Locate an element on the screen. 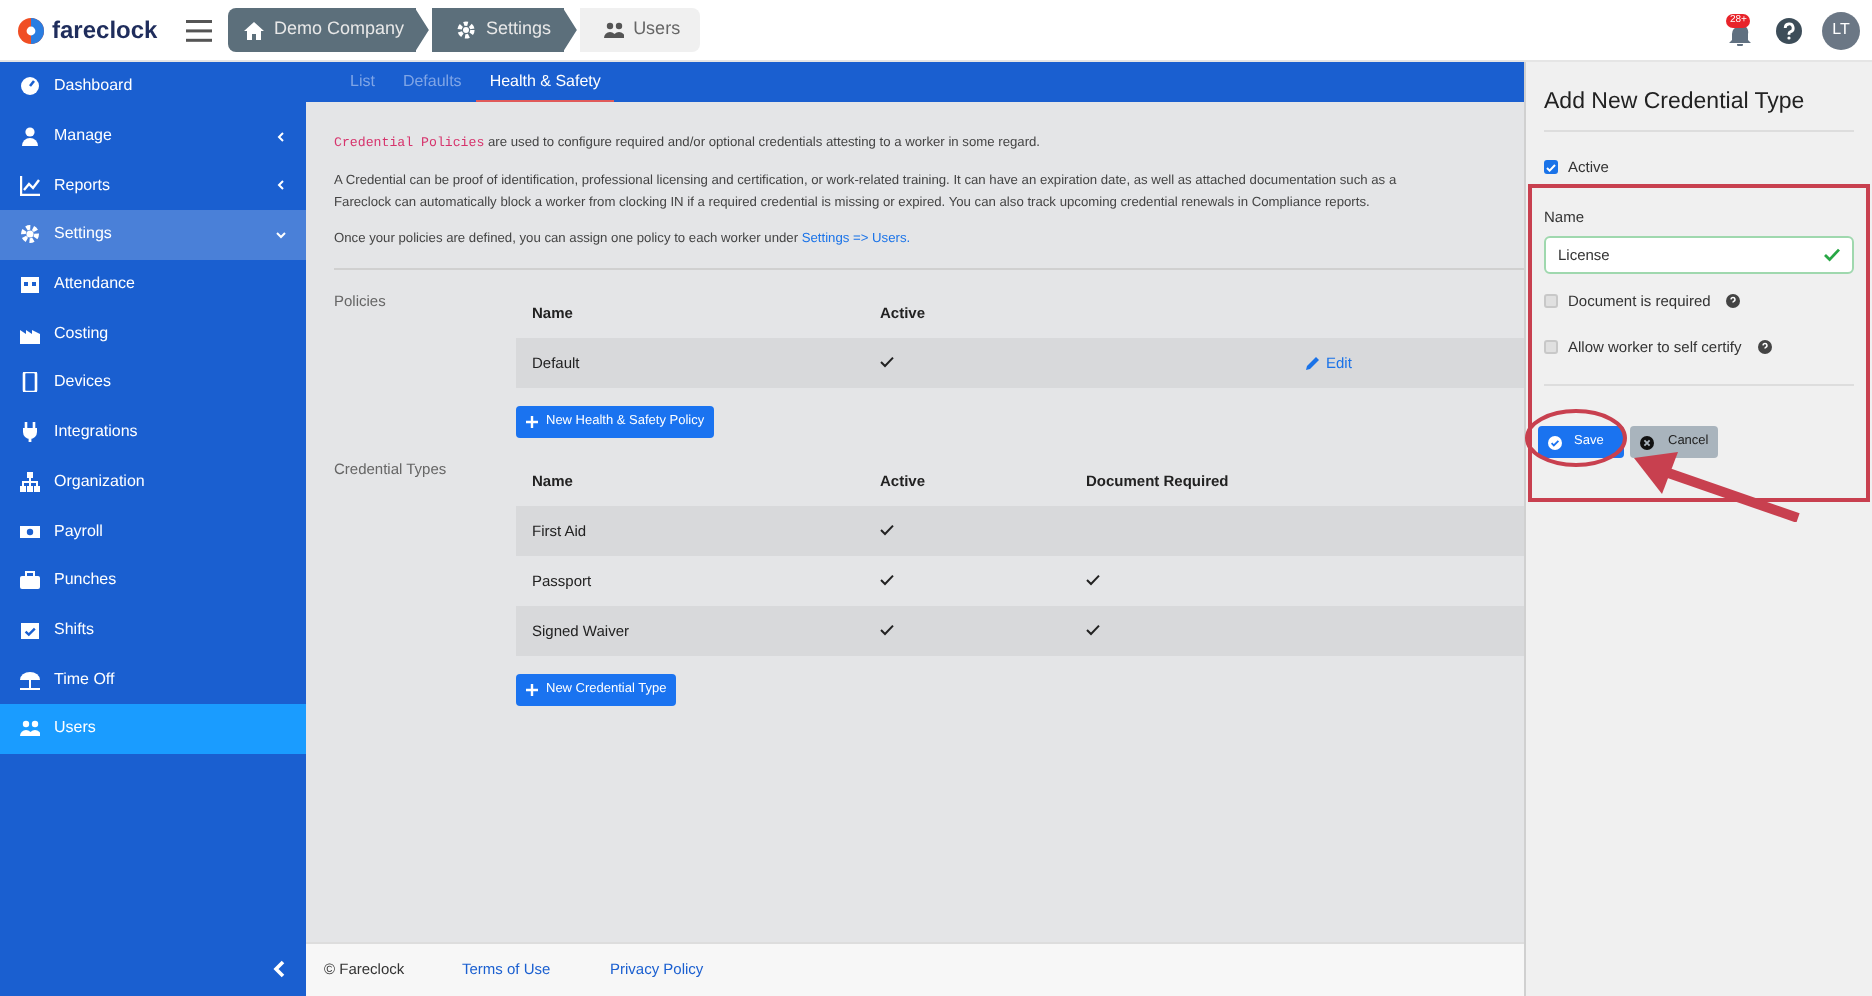 Image resolution: width=1872 pixels, height=996 pixels. sidebar-item: Attendance is located at coordinates (153, 284).